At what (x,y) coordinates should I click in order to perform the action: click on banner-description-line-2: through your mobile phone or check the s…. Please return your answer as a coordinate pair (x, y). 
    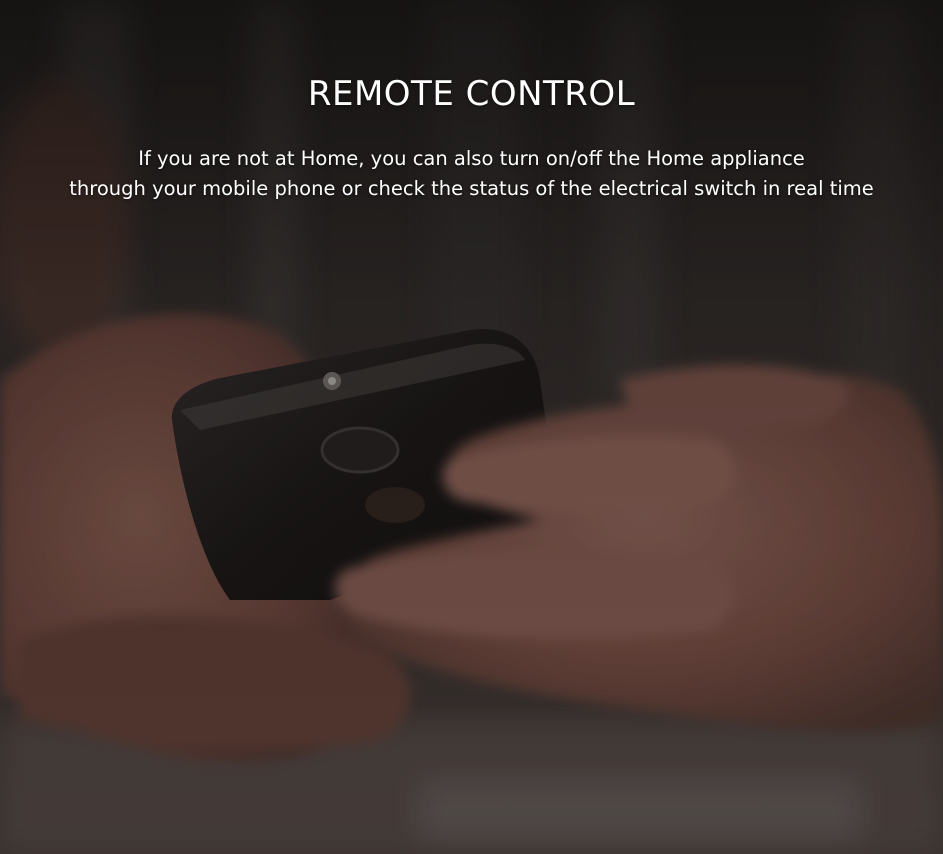
    Looking at the image, I should click on (471, 188).